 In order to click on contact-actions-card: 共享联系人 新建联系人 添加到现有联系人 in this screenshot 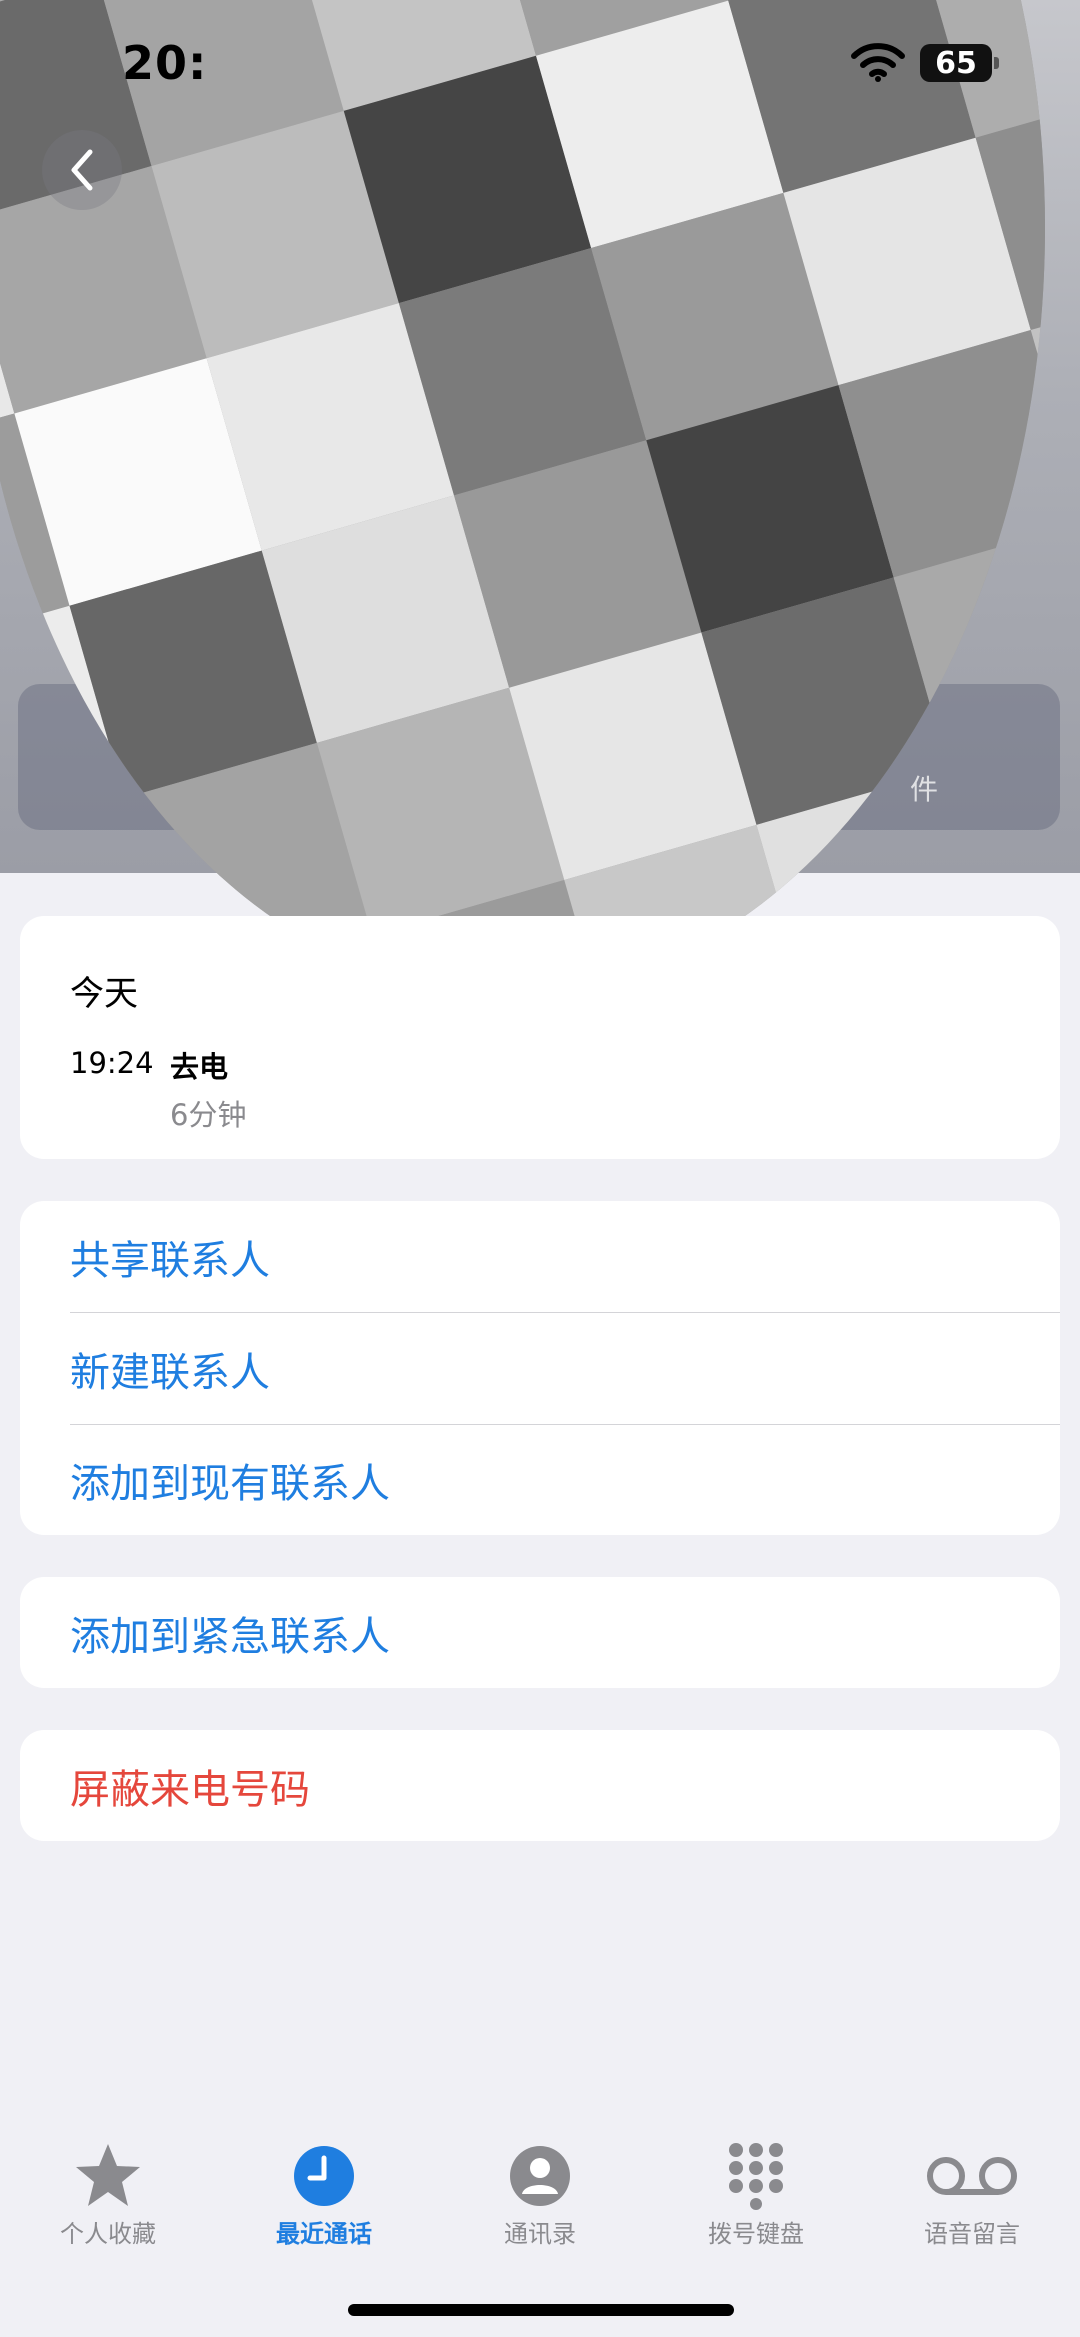, I will do `click(540, 1368)`.